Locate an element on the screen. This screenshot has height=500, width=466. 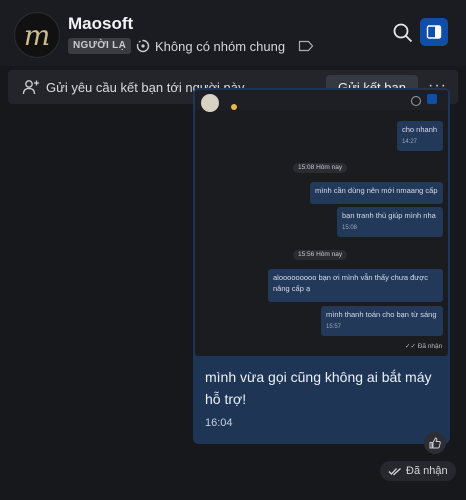
screenshot-panel-icon is located at coordinates (432, 99).